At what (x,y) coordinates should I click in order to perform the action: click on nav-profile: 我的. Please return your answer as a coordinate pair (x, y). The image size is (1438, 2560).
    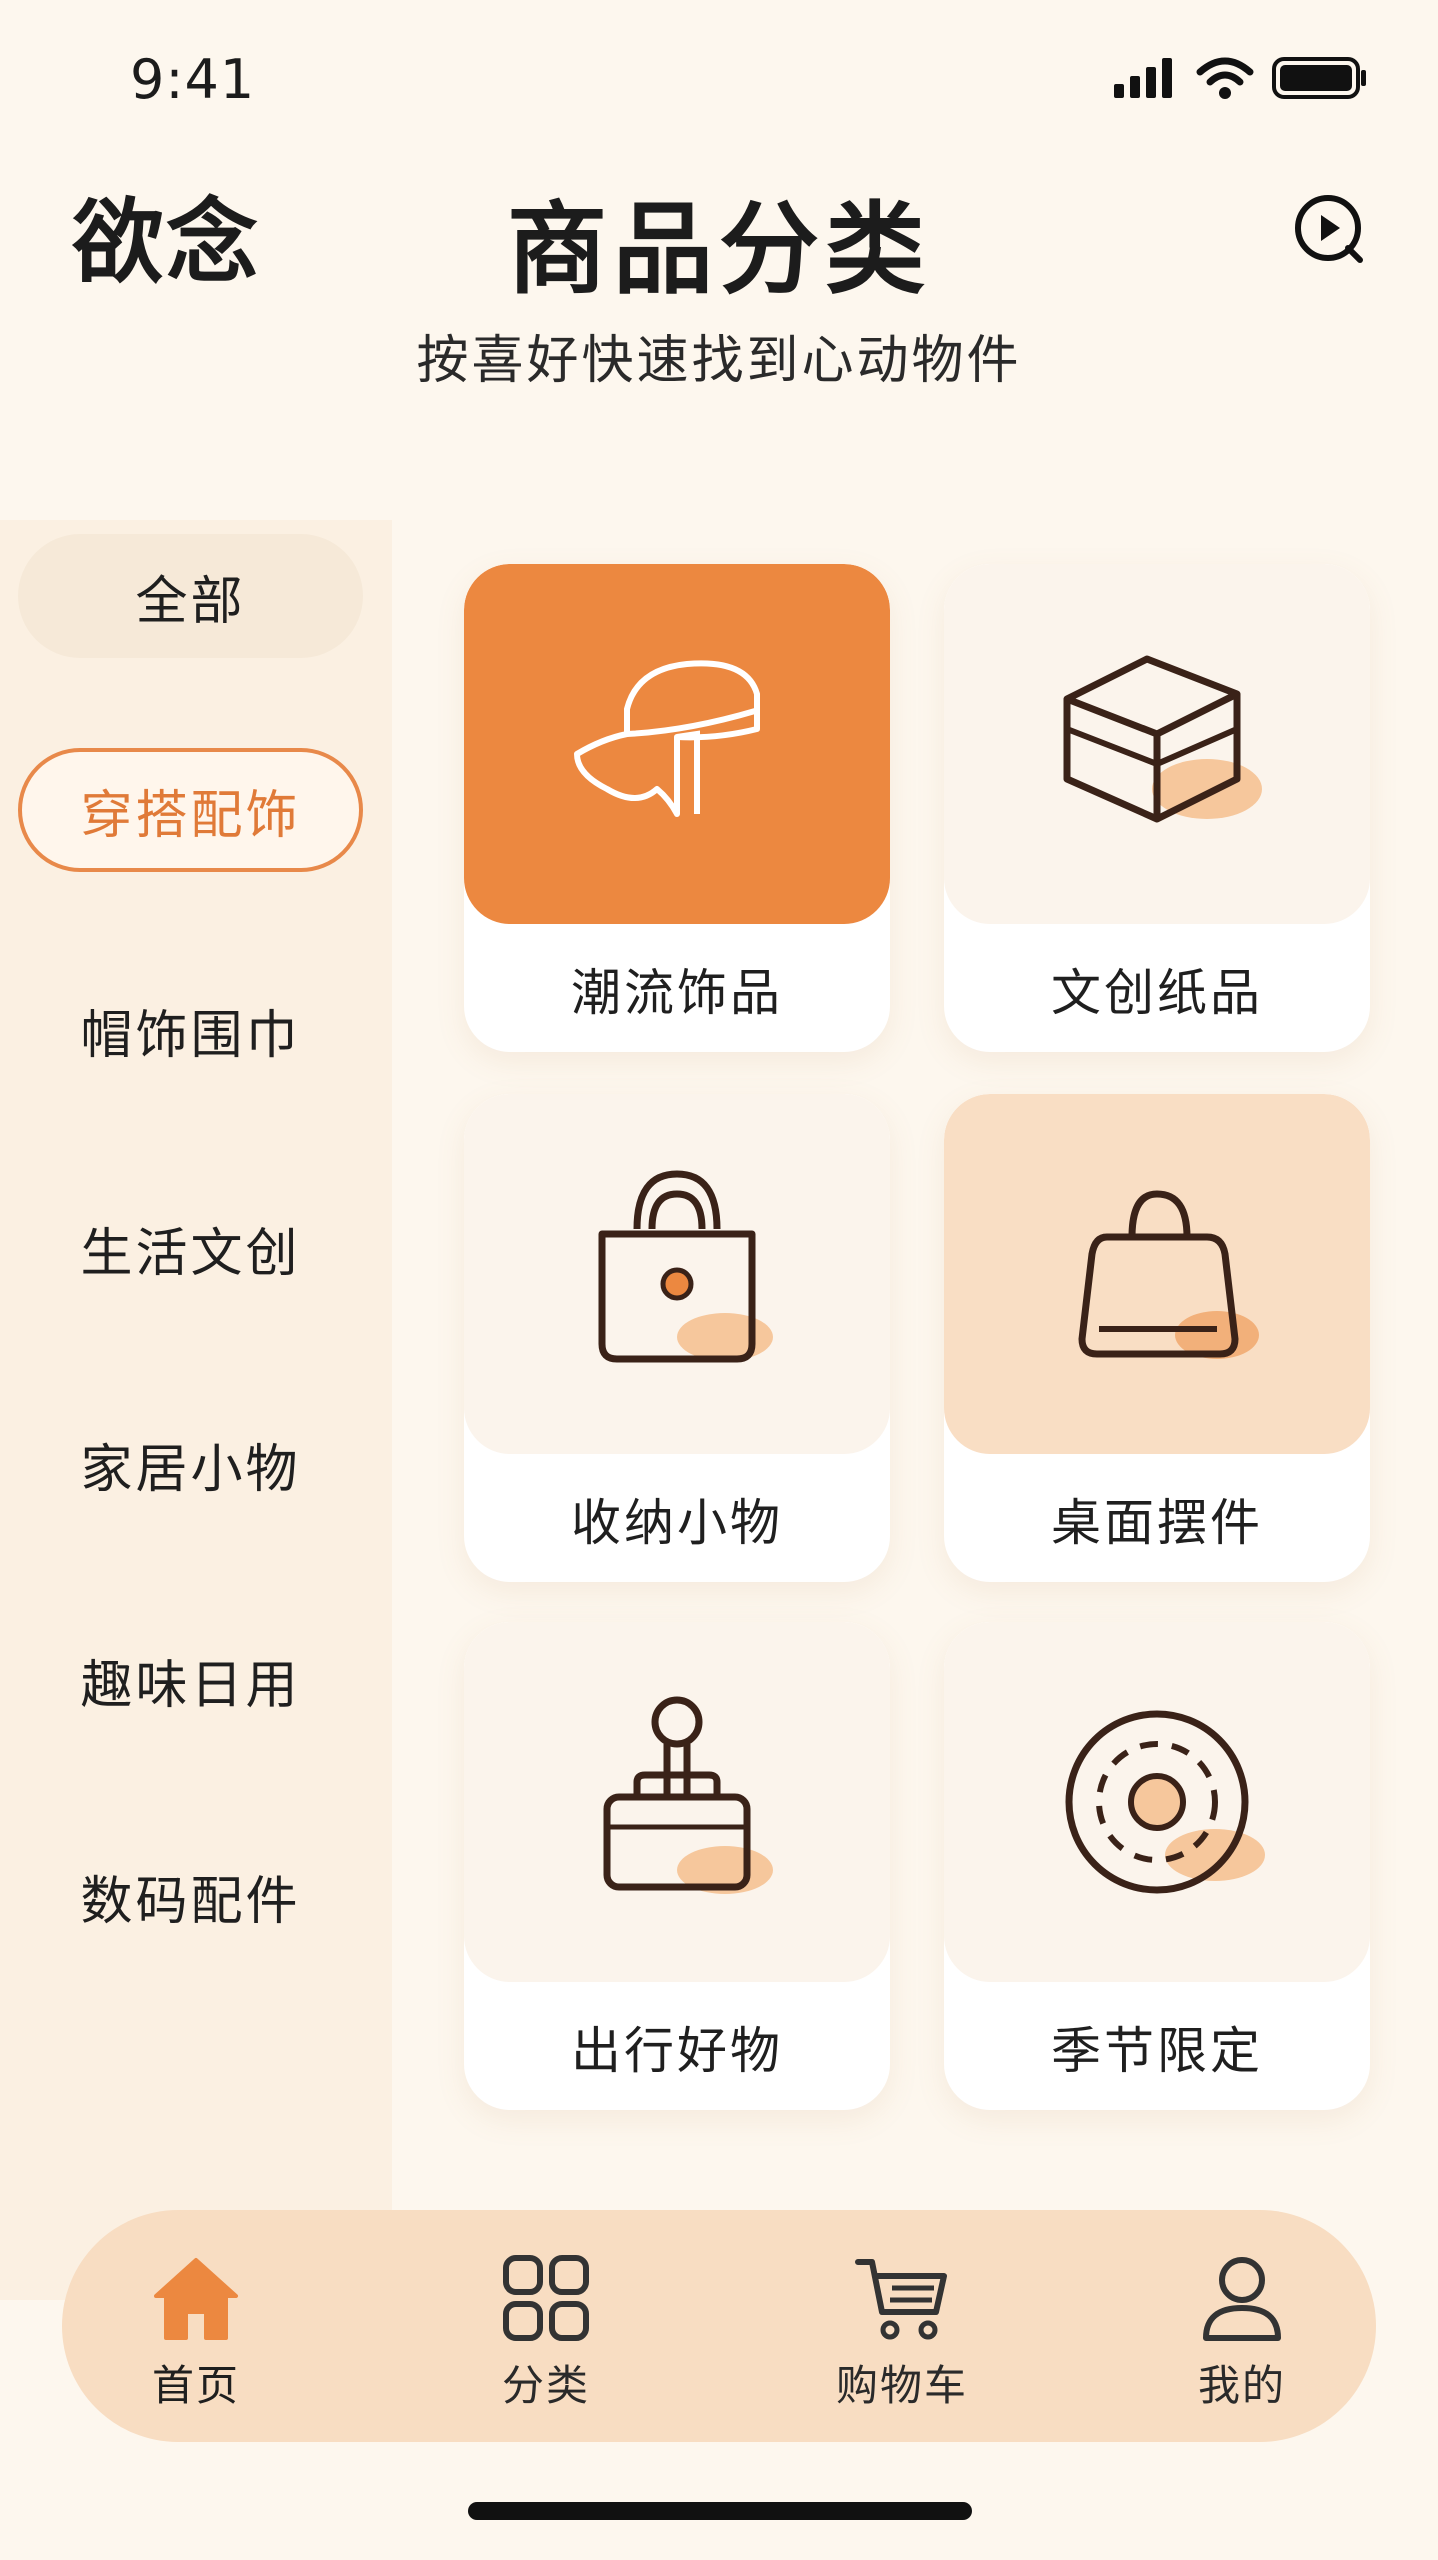
    Looking at the image, I should click on (1242, 2335).